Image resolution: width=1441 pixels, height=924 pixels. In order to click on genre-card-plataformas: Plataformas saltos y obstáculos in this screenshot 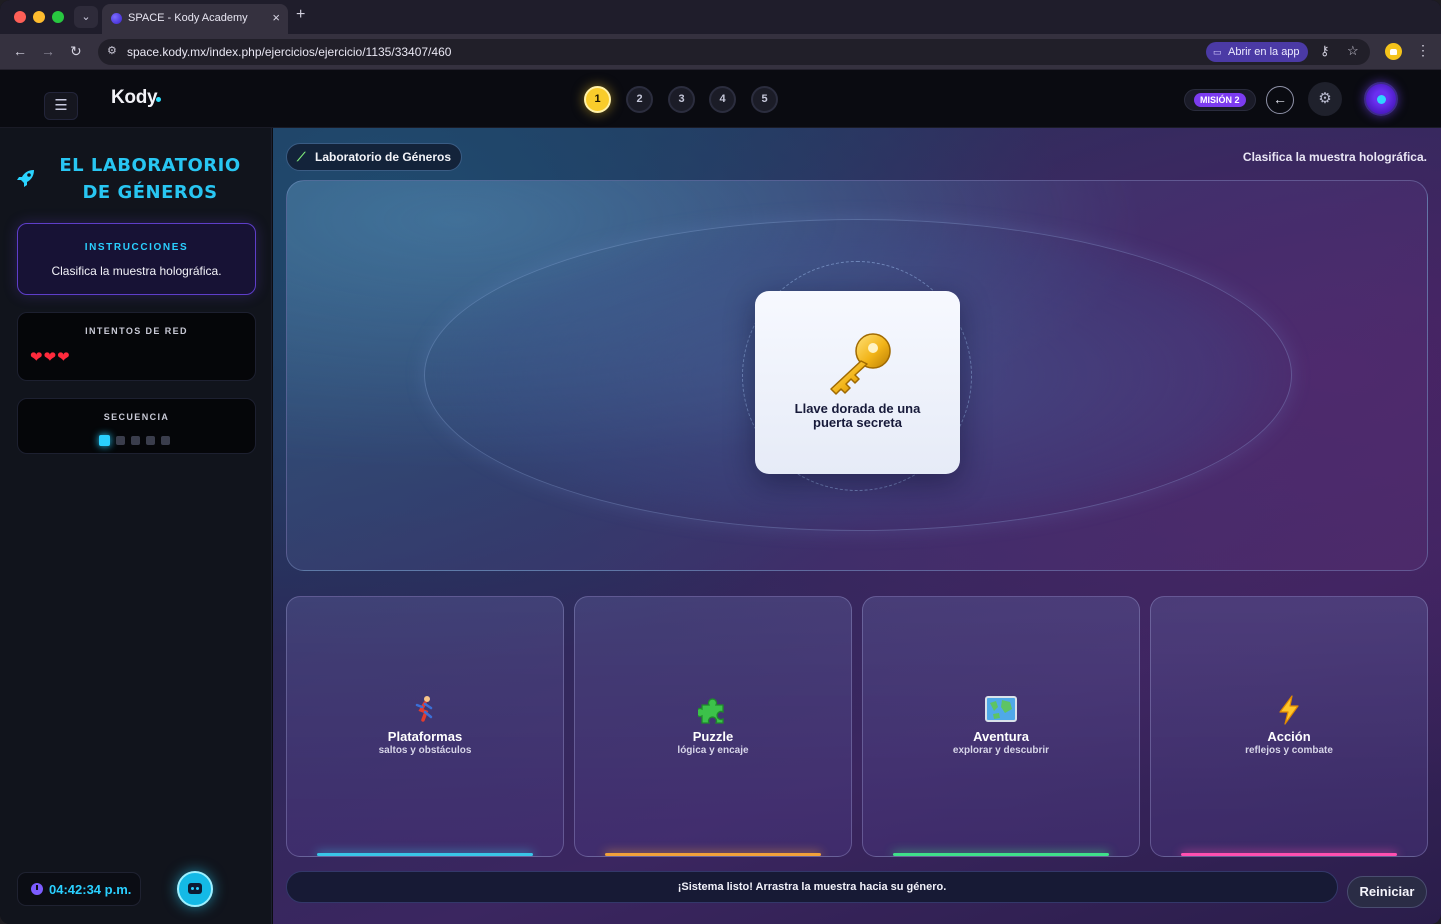, I will do `click(425, 726)`.